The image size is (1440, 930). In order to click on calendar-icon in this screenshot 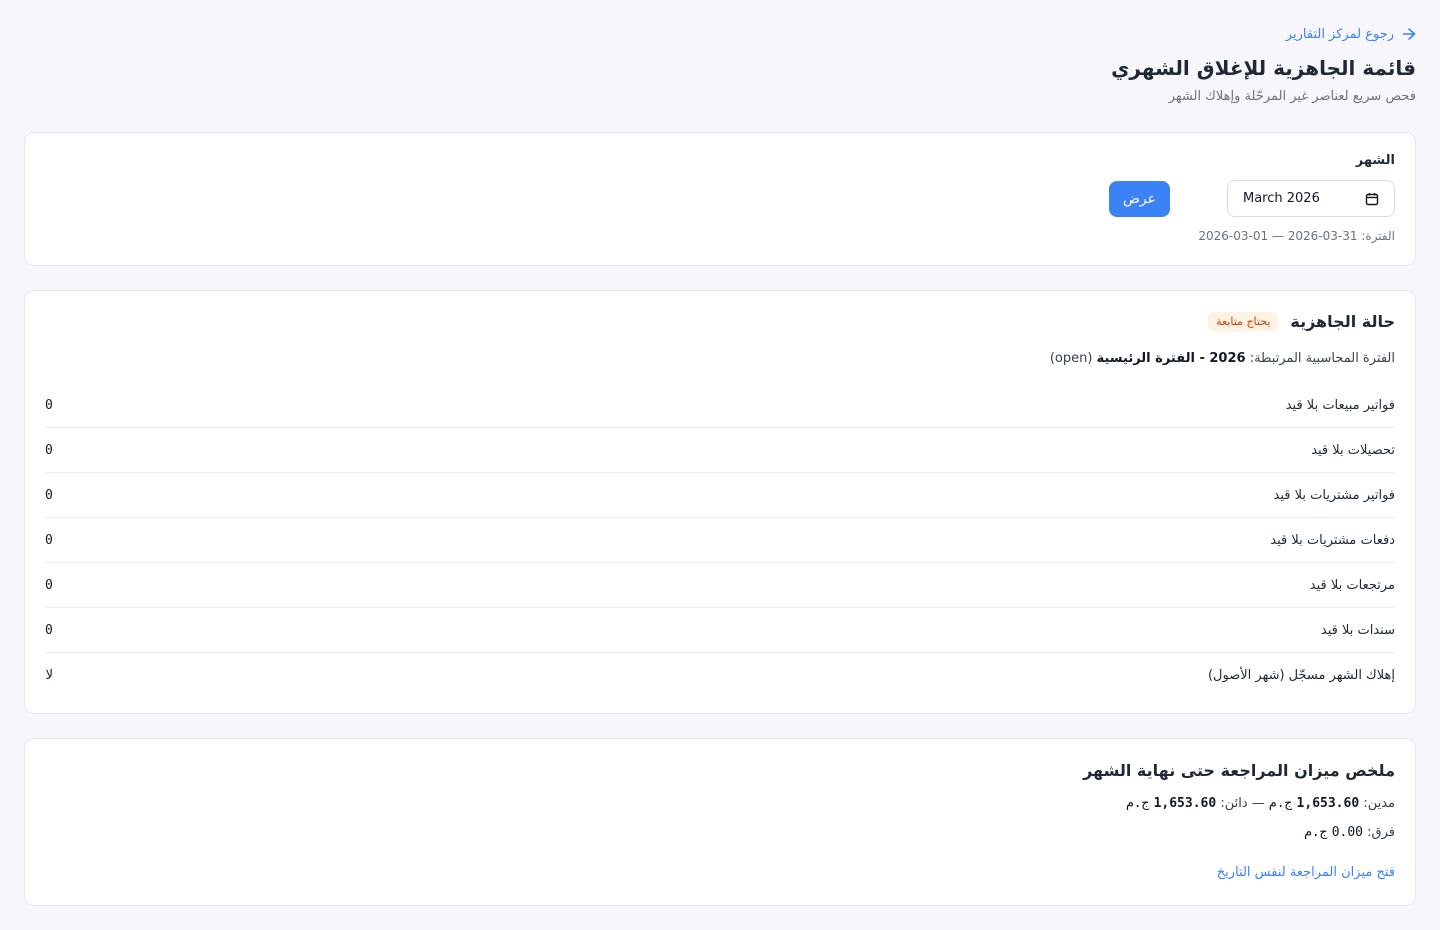, I will do `click(1372, 199)`.